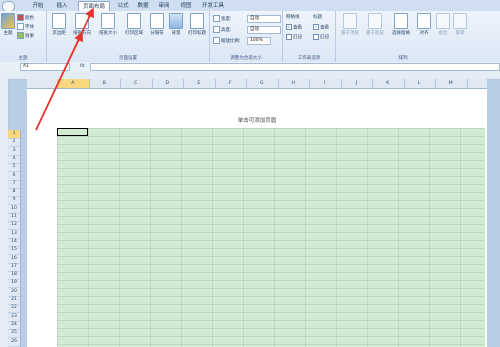 This screenshot has height=347, width=500. What do you see at coordinates (59, 21) in the screenshot?
I see `margins-icon` at bounding box center [59, 21].